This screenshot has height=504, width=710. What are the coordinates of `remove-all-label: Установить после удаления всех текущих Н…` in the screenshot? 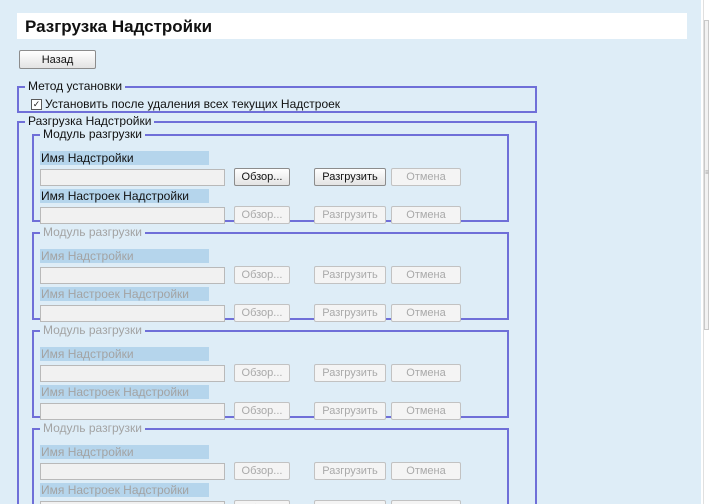 It's located at (193, 104).